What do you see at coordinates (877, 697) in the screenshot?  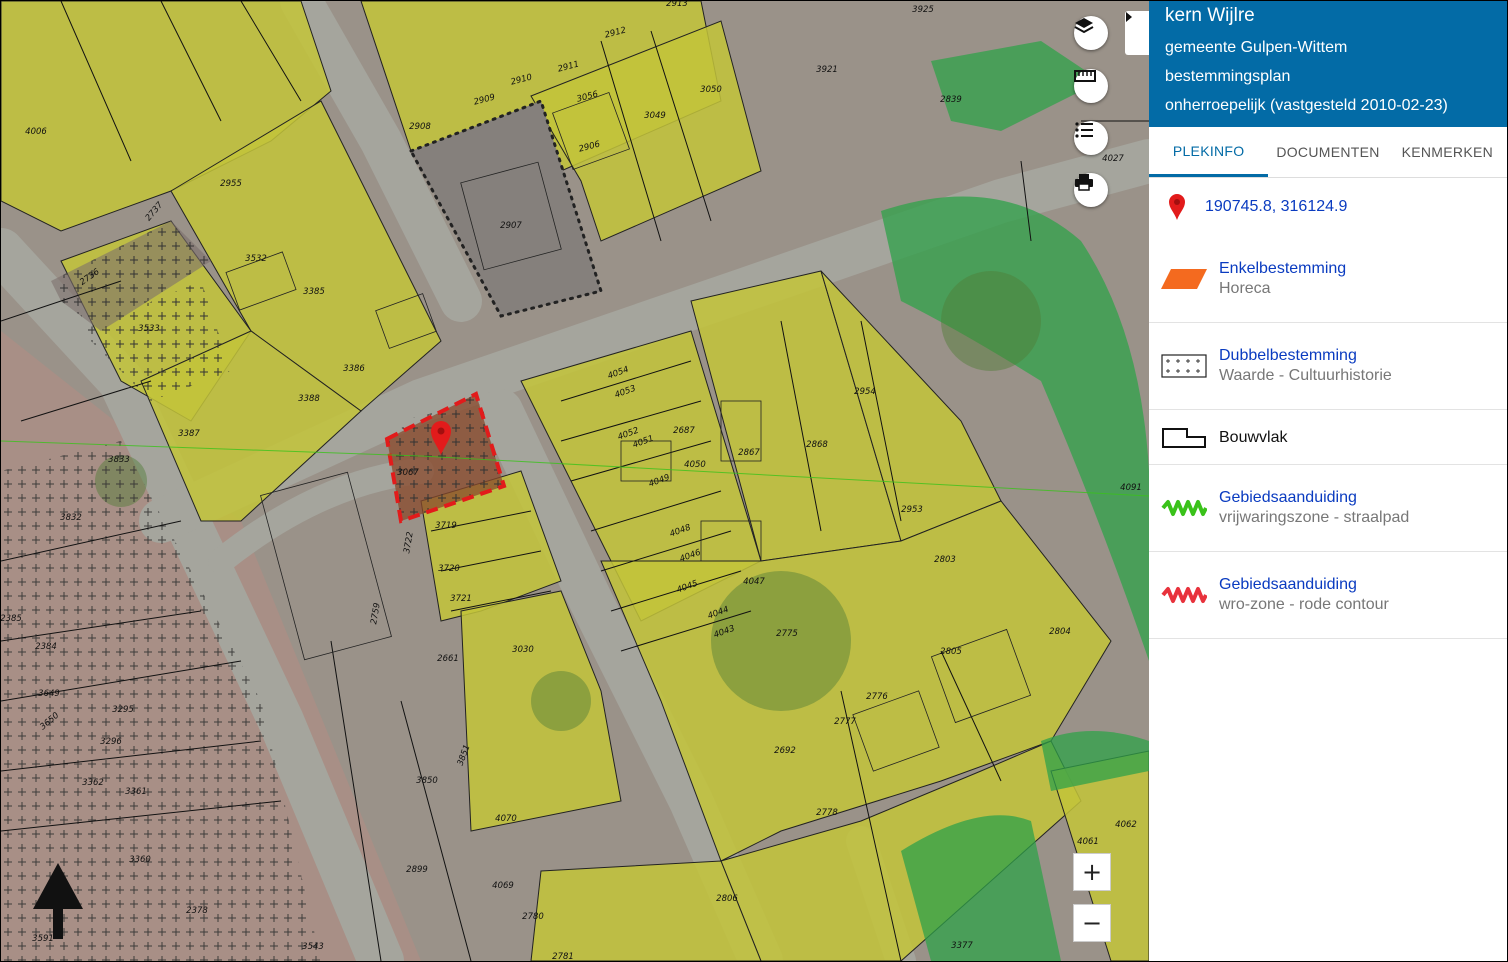 I see `parcel-number-label: 2776` at bounding box center [877, 697].